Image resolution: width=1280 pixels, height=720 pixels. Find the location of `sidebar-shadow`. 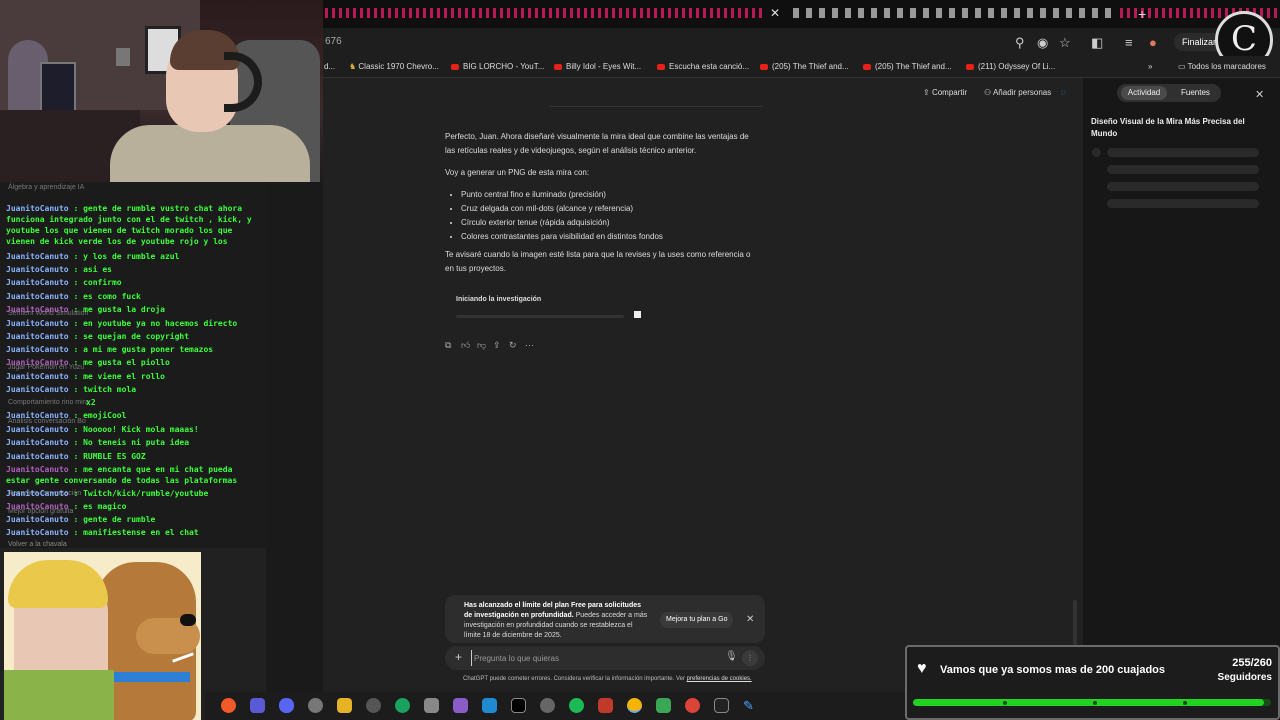

sidebar-shadow is located at coordinates (294, 437).